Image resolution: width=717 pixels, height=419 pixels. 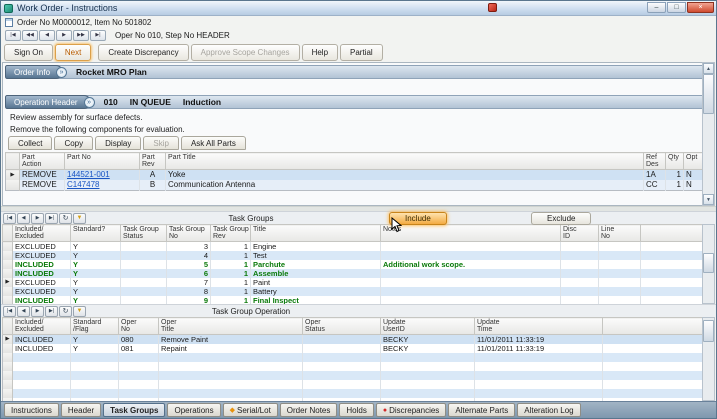 I want to click on minimize-button: –, so click(x=656, y=7).